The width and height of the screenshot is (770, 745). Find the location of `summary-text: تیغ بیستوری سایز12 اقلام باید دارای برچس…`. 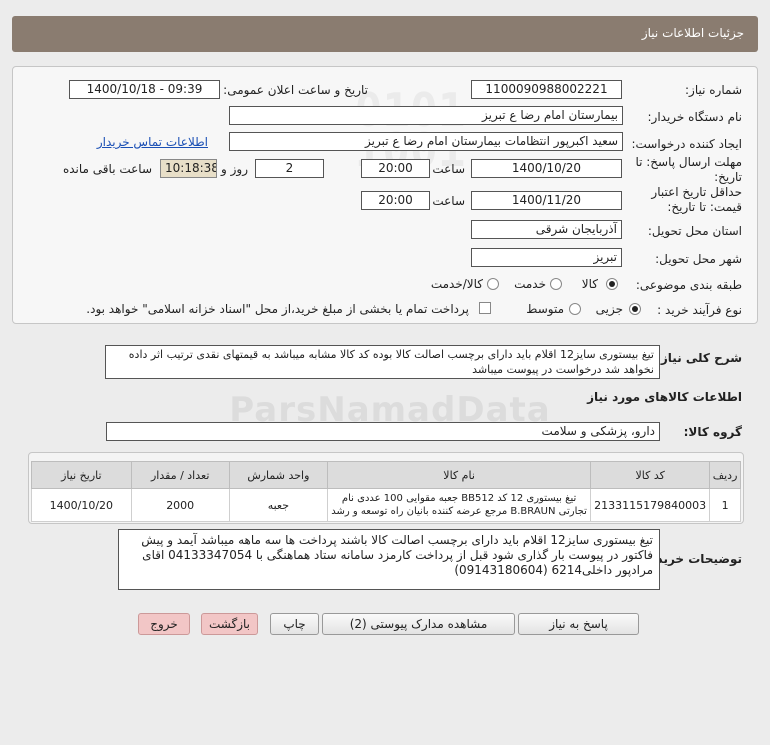

summary-text: تیغ بیستوری سایز12 اقلام باید دارای برچس… is located at coordinates (382, 362).